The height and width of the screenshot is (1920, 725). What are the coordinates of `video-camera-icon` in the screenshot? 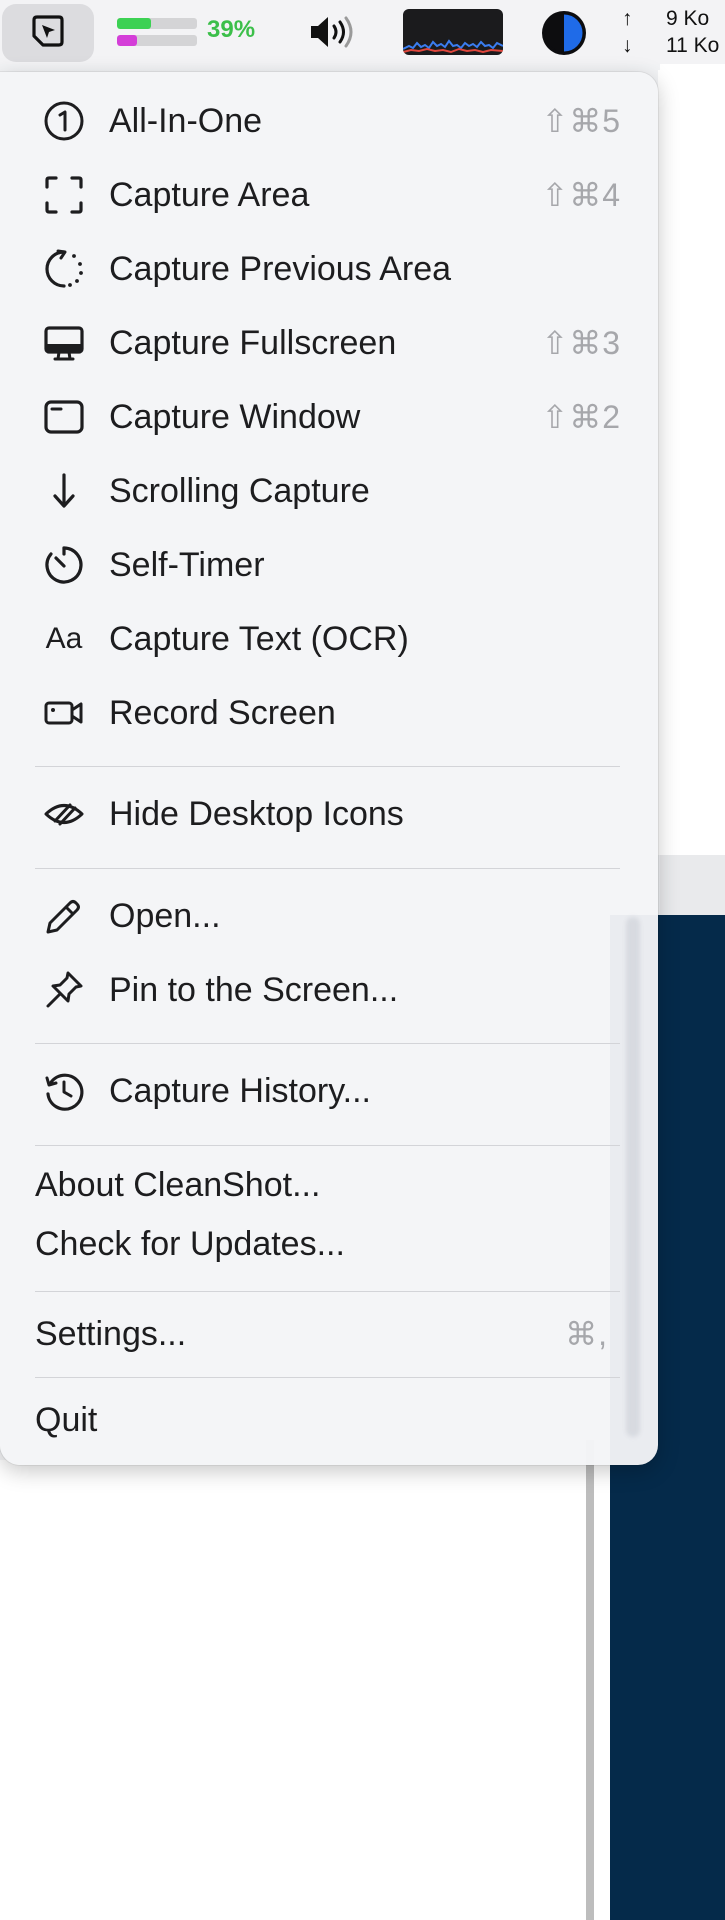 It's located at (64, 713).